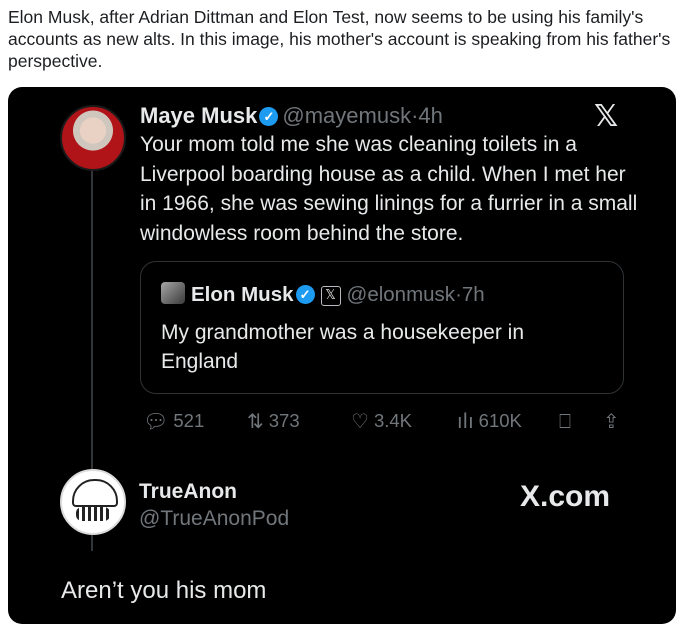 This screenshot has width=681, height=627. I want to click on views-icon: ılı, so click(465, 421).